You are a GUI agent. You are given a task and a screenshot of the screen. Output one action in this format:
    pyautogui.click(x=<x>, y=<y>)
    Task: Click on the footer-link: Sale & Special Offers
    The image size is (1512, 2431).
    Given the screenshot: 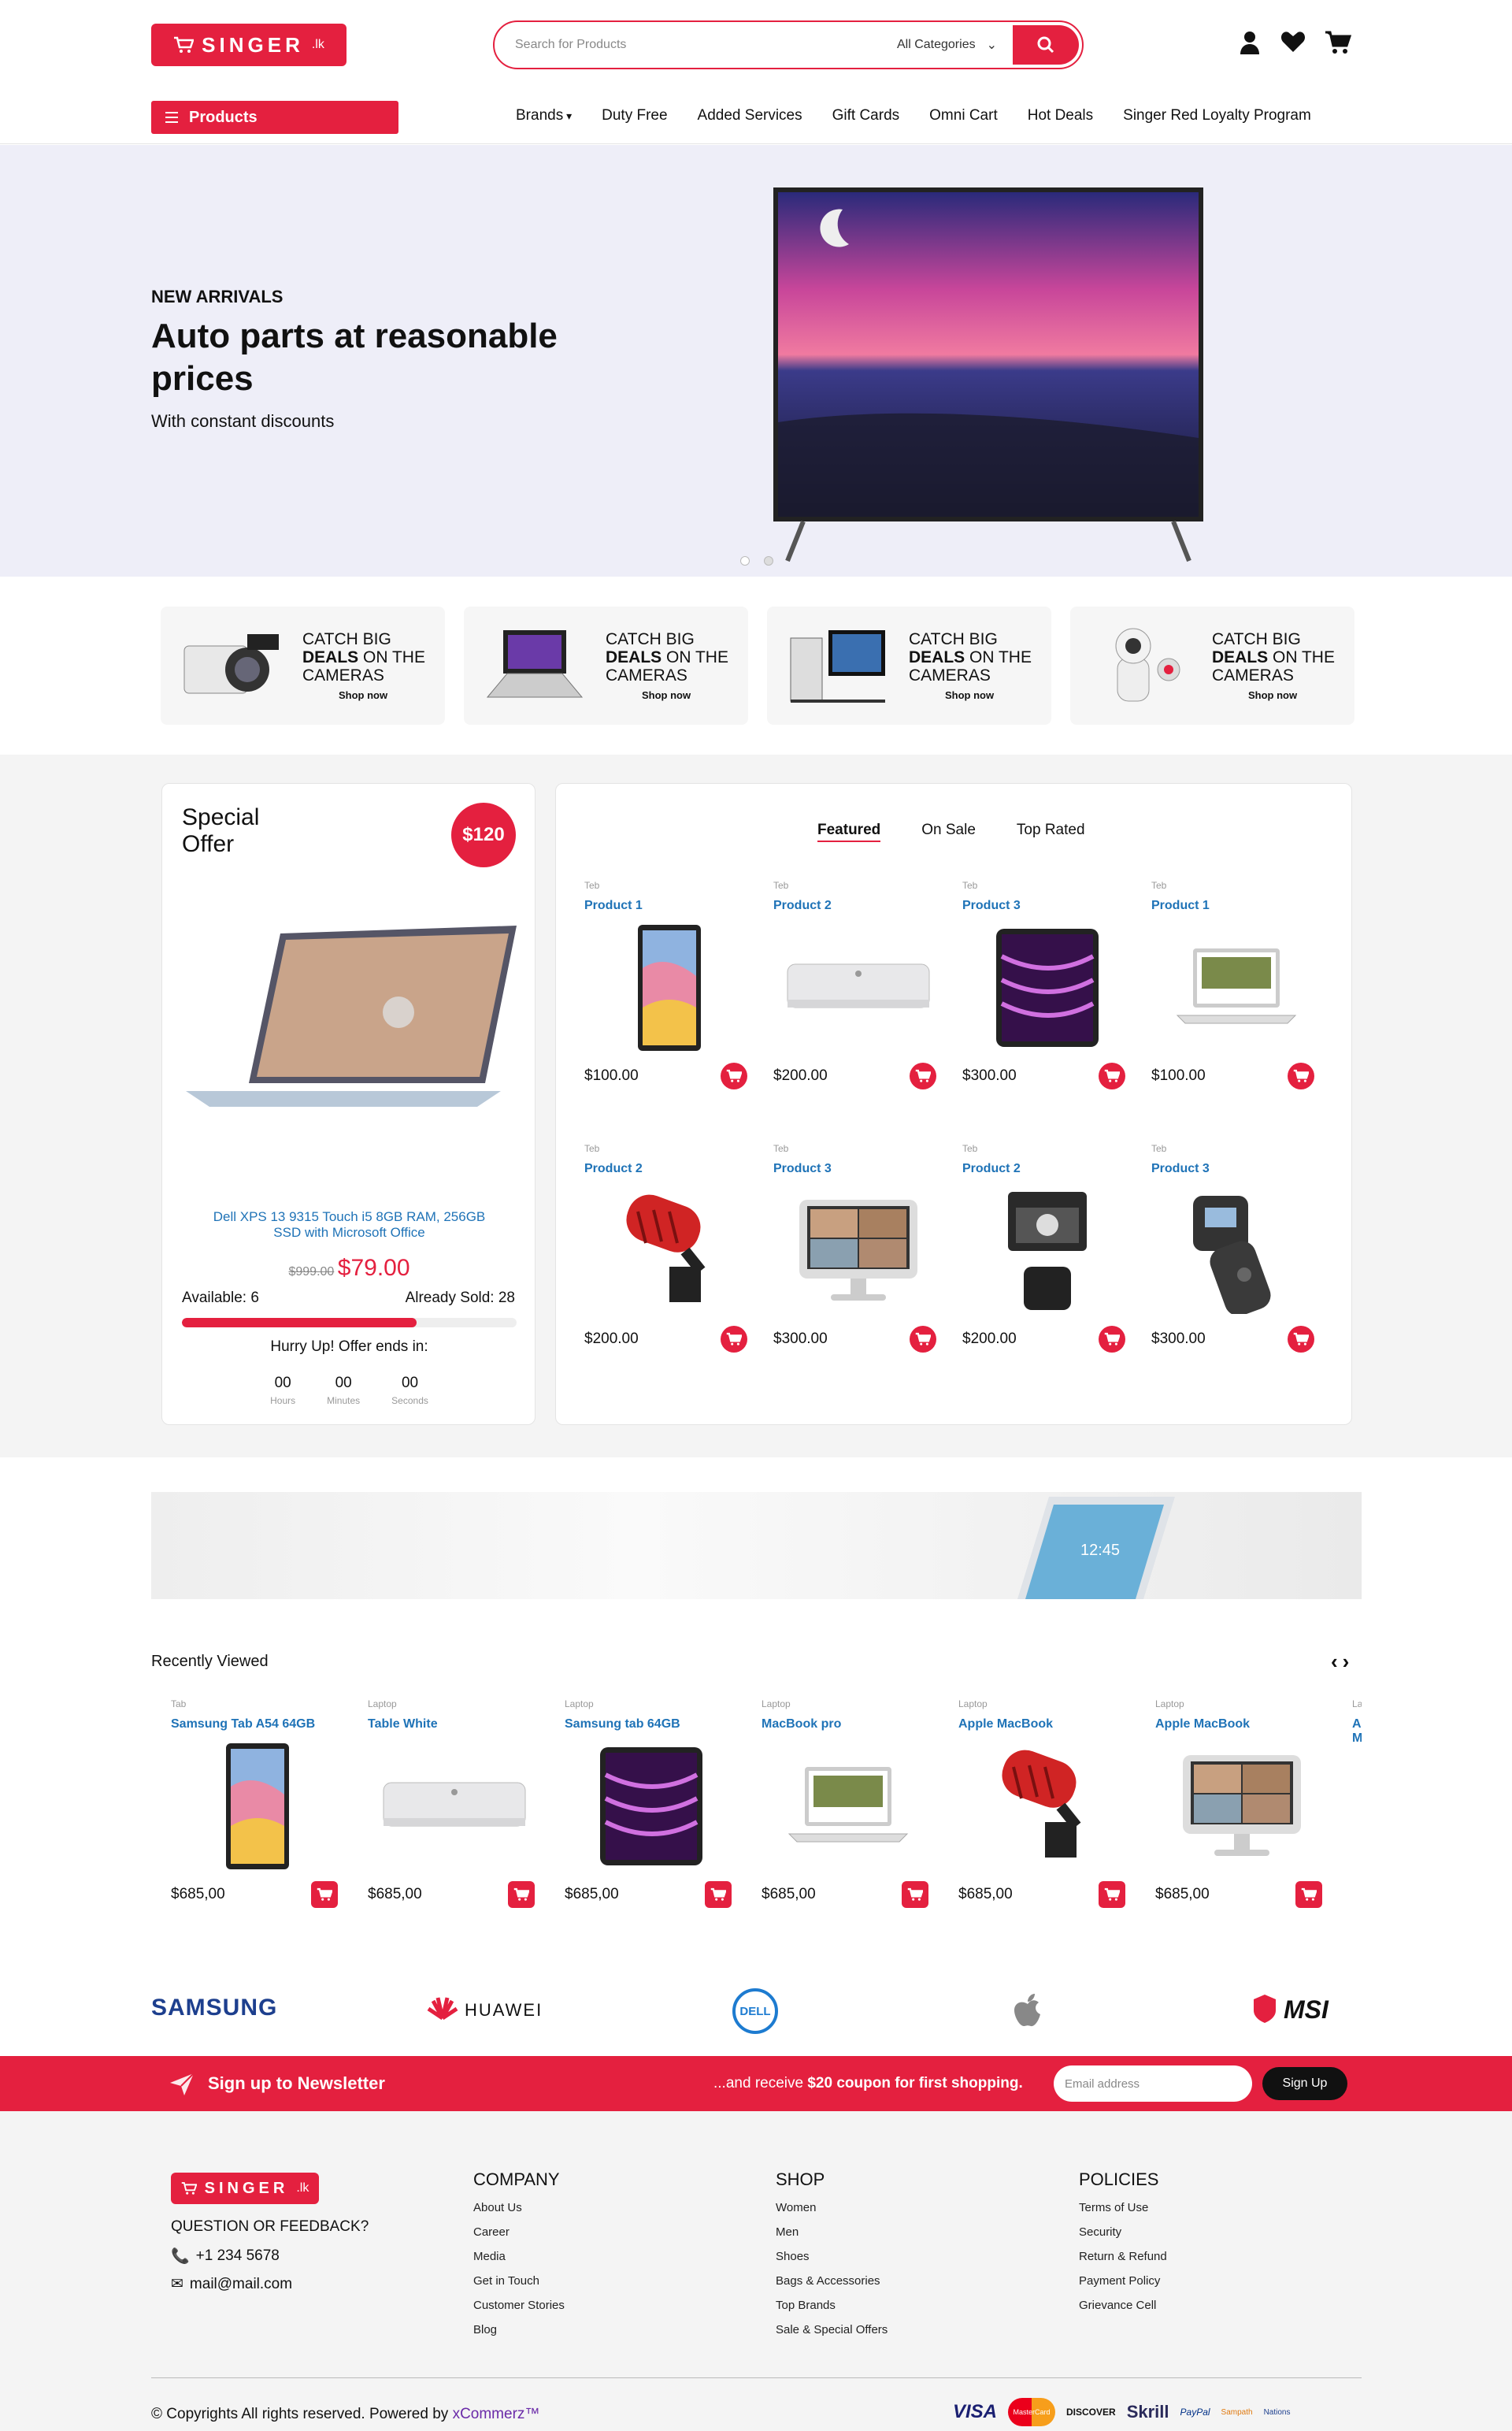 What is the action you would take?
    pyautogui.click(x=832, y=2329)
    